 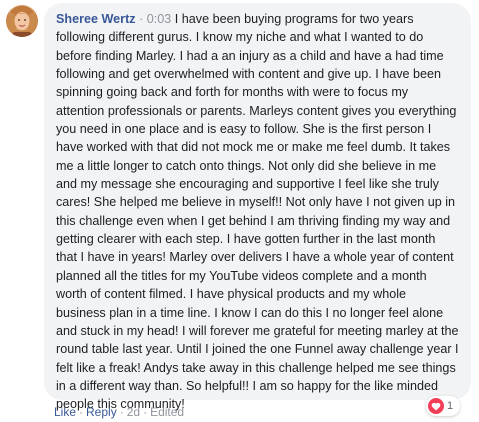 I want to click on like-button: Like, so click(x=65, y=412).